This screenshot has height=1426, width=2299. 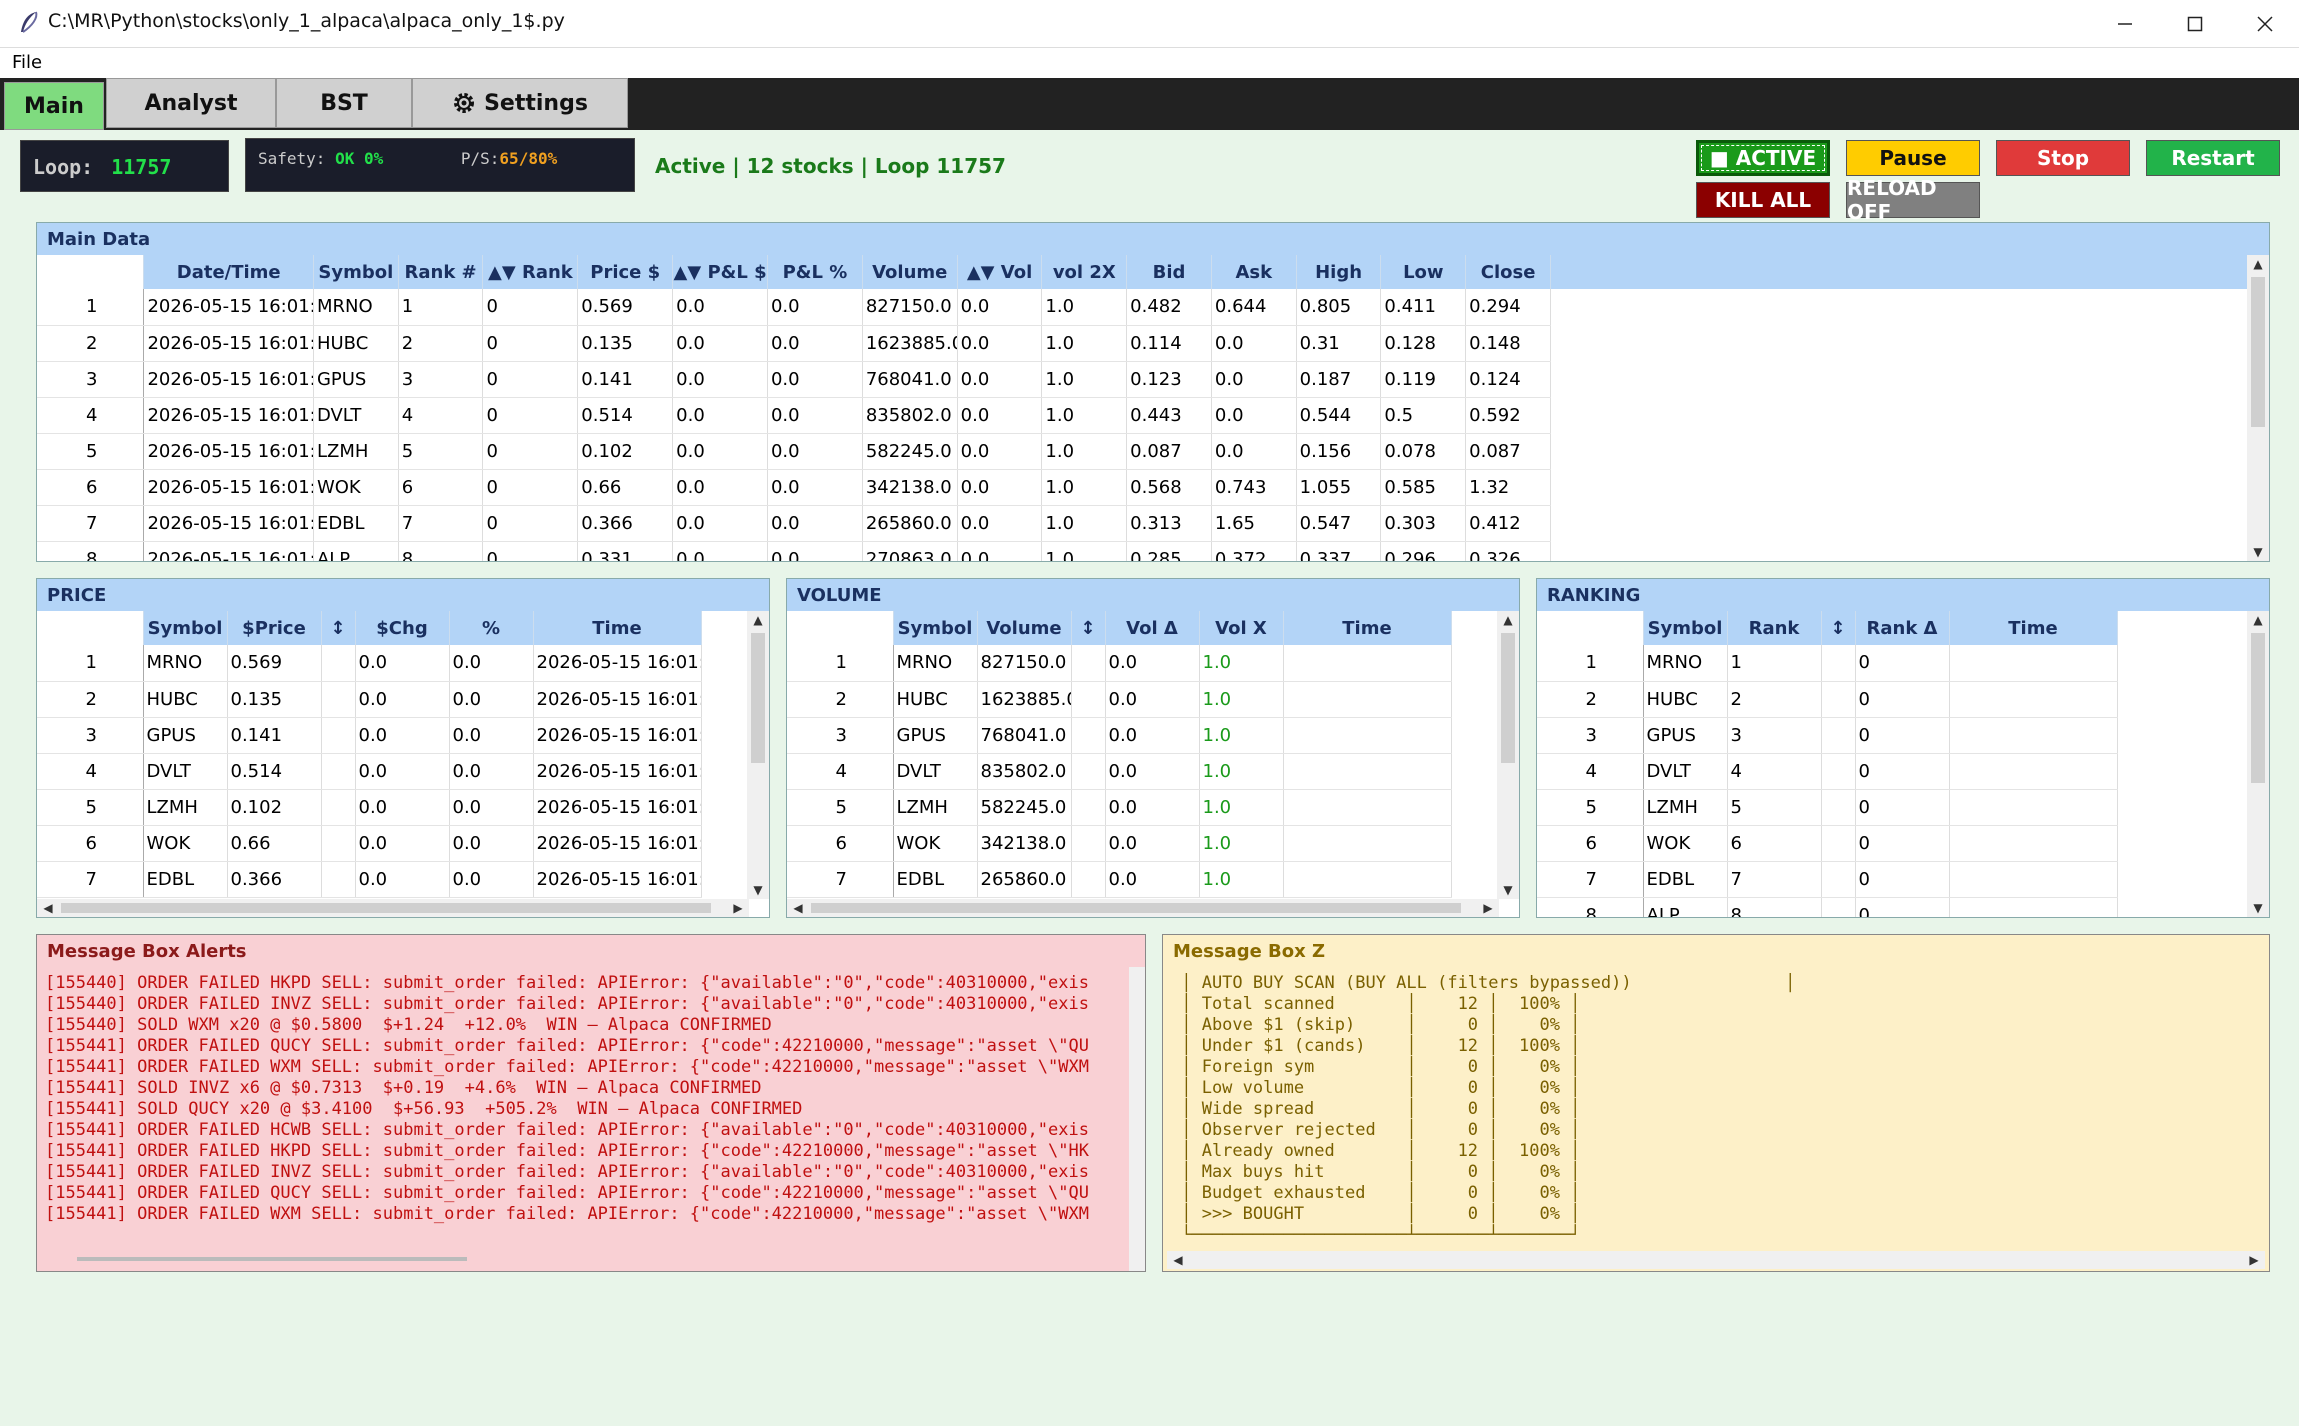 What do you see at coordinates (1139, 771) in the screenshot?
I see `table-row: 4 DVLT 835802.0 0.0 1.0` at bounding box center [1139, 771].